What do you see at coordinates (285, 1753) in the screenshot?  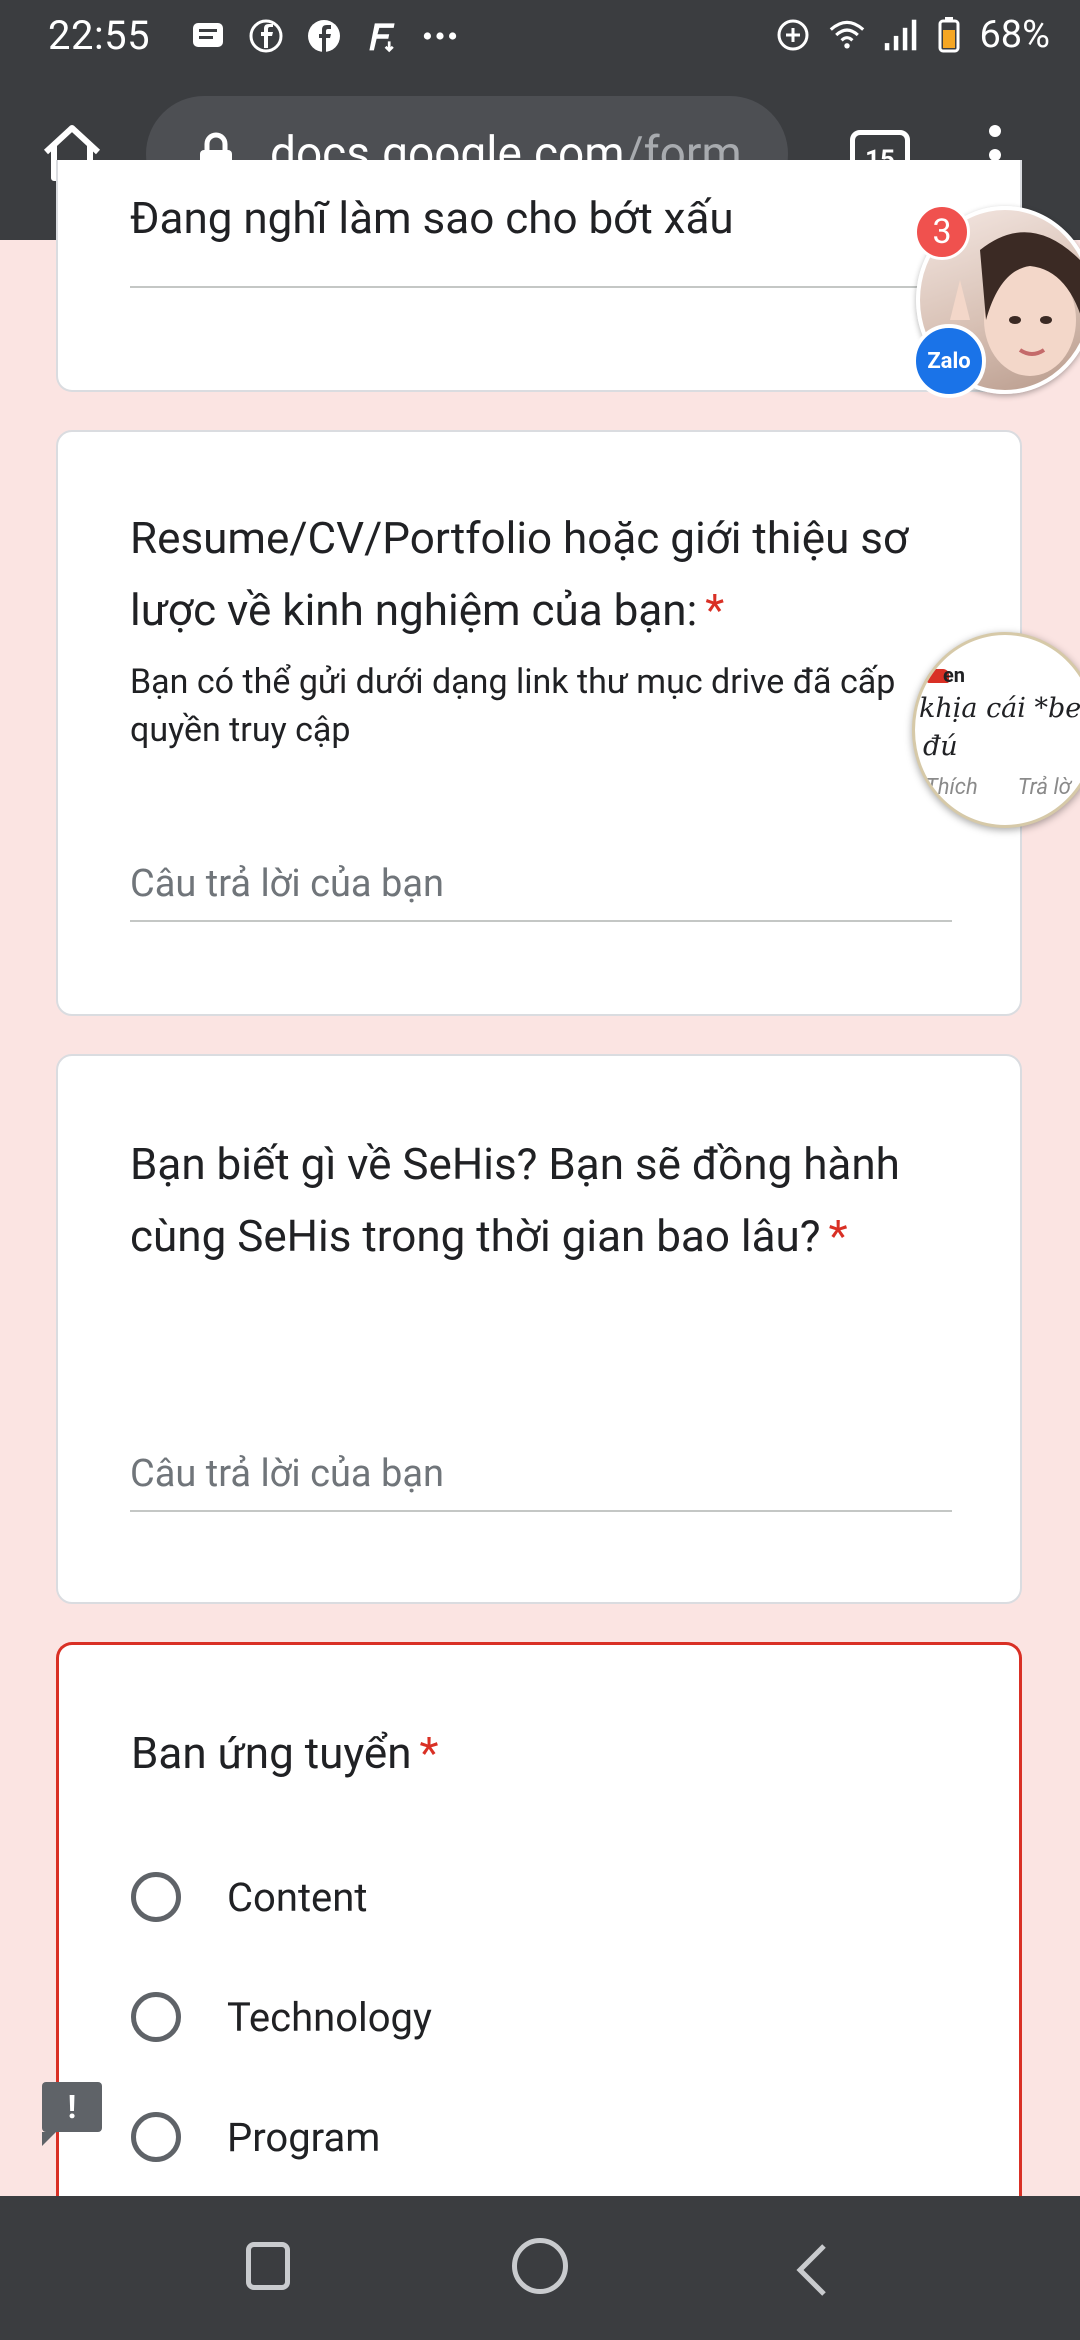 I see `question-title: Ban ứng tuyển *` at bounding box center [285, 1753].